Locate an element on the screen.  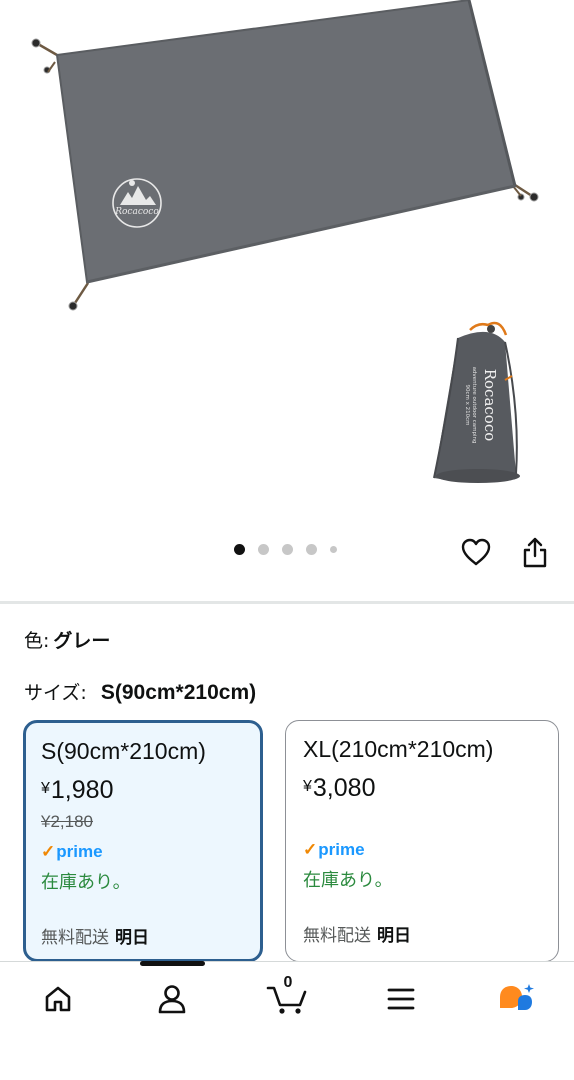
option-price: ¥1,980 is located at coordinates (77, 790).